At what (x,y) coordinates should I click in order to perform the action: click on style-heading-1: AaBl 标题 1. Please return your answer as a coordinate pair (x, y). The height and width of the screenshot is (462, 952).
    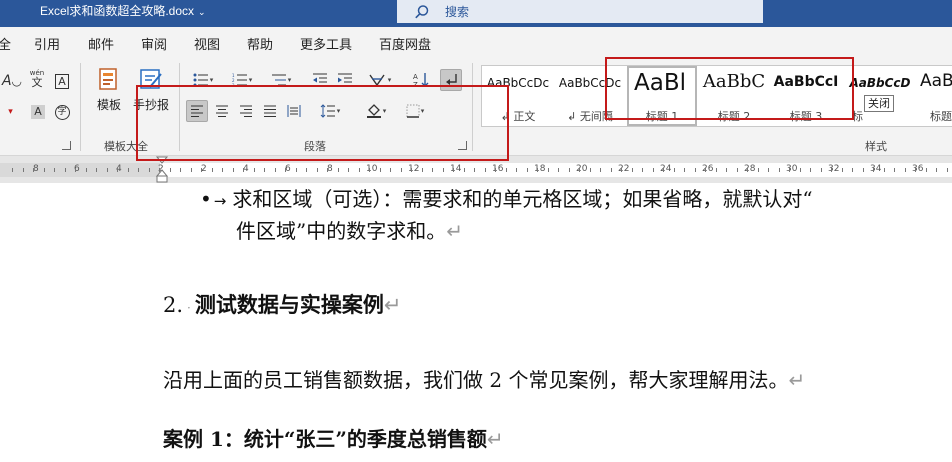
    Looking at the image, I should click on (662, 96).